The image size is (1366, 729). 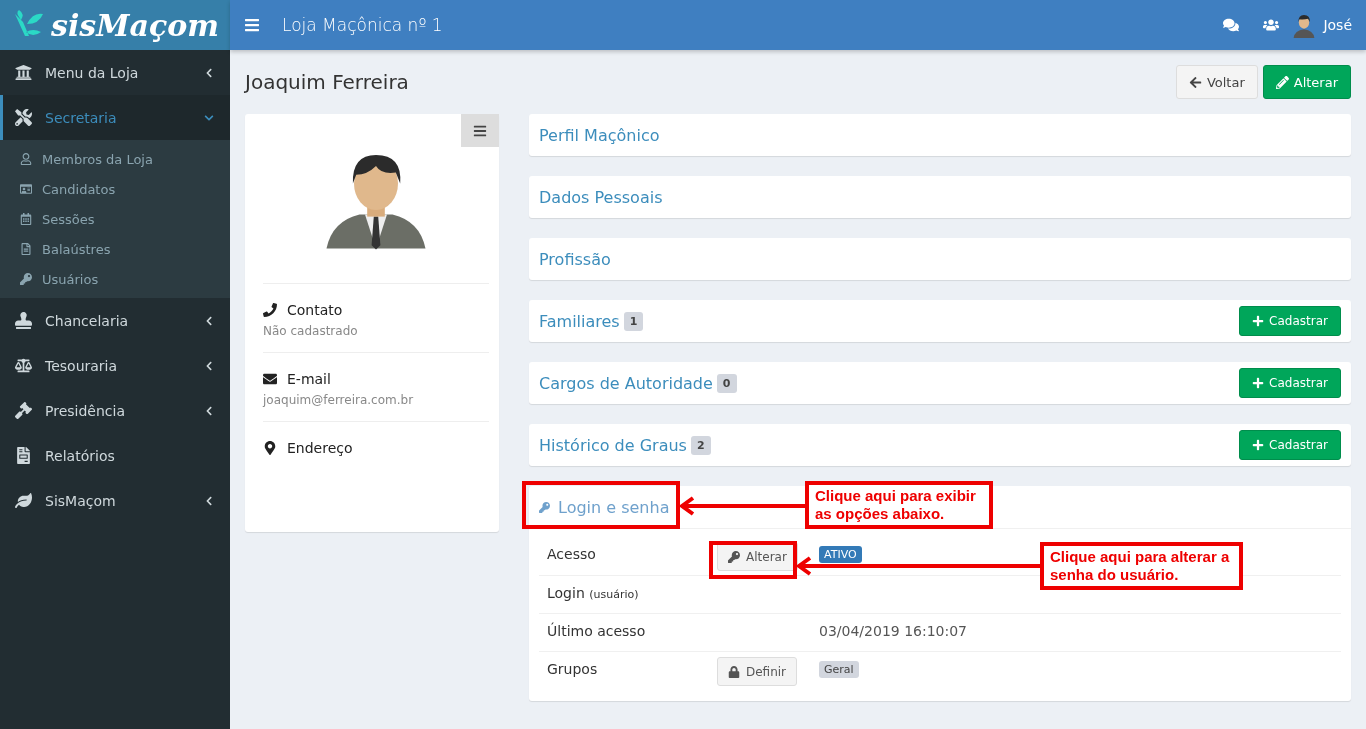 I want to click on sidebar-item: Chancelaria, so click(x=115, y=320).